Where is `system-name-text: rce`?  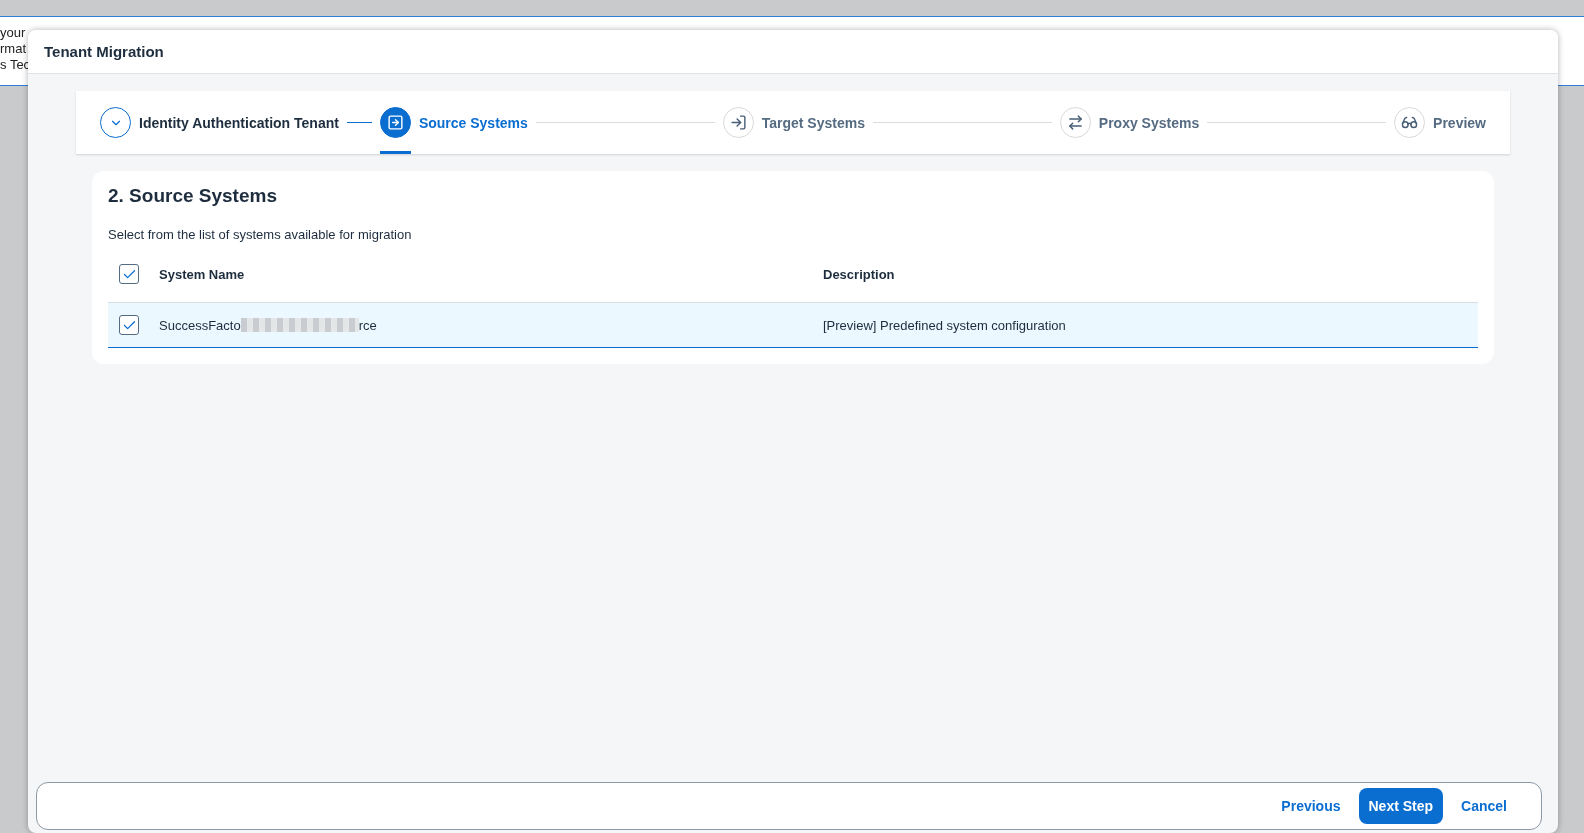
system-name-text: rce is located at coordinates (367, 325).